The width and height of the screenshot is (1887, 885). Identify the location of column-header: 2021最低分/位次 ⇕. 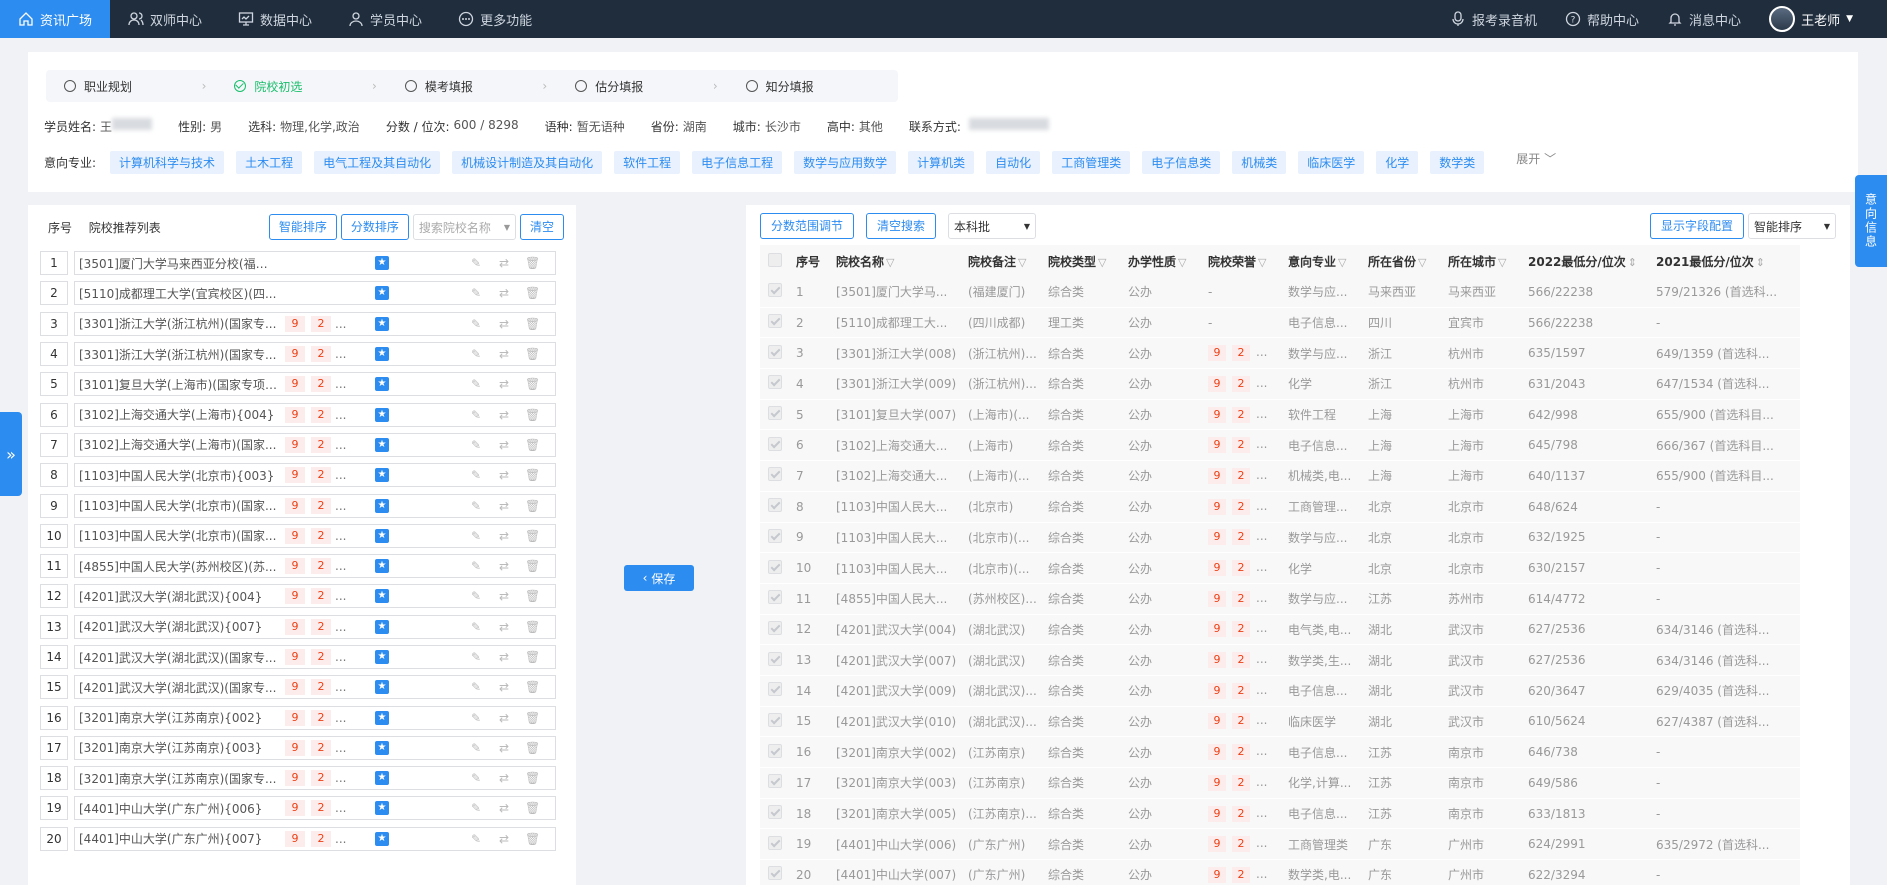
(1716, 261).